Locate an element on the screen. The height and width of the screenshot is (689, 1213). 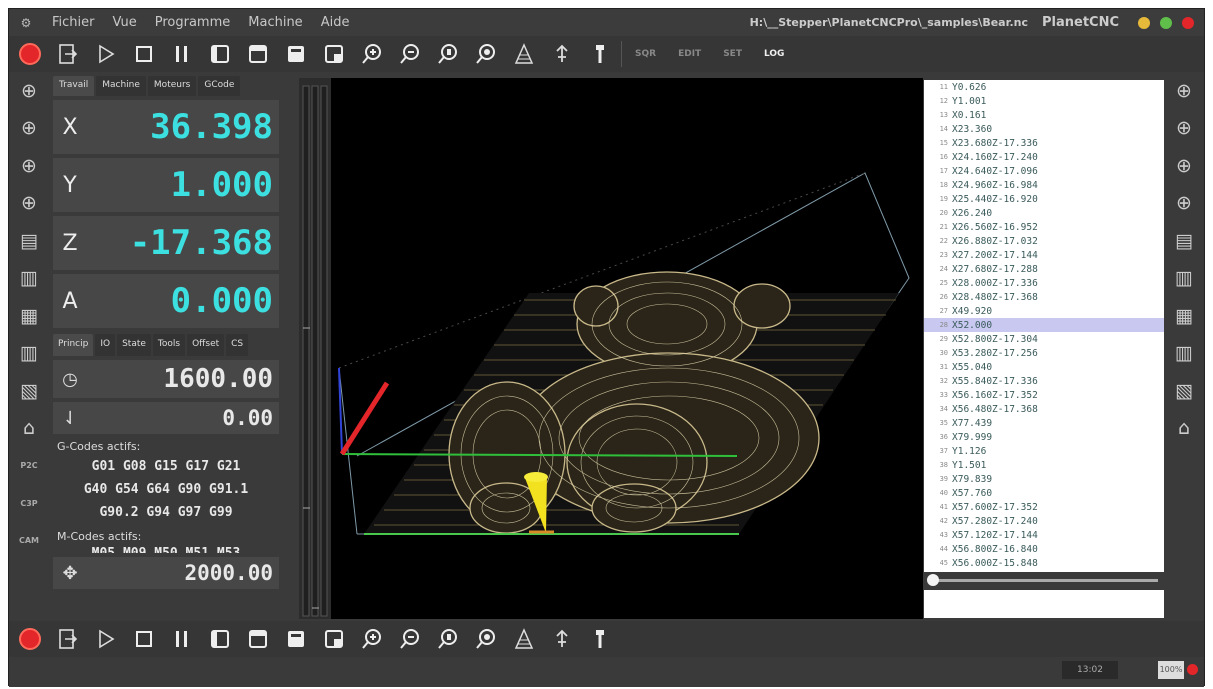
gcode-line: 20 X26.240 is located at coordinates (1044, 213).